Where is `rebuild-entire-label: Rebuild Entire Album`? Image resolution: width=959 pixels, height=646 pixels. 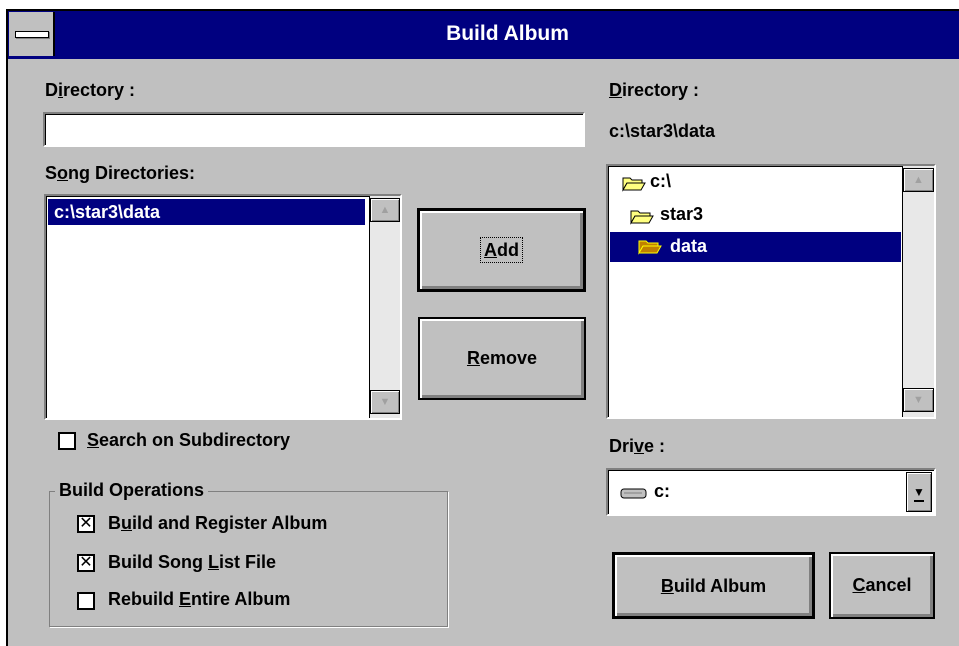 rebuild-entire-label: Rebuild Entire Album is located at coordinates (199, 599).